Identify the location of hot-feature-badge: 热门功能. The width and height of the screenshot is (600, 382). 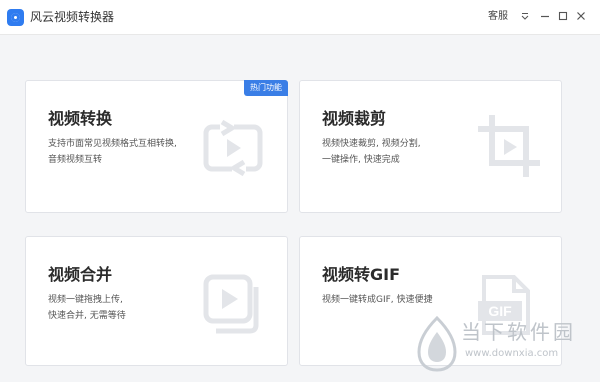
(266, 88).